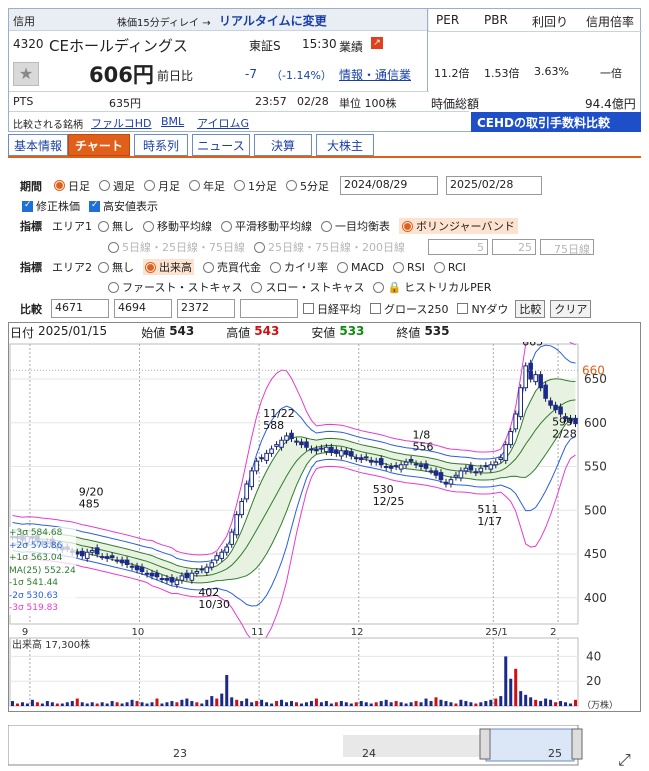 This screenshot has width=649, height=771. What do you see at coordinates (577, 744) in the screenshot?
I see `nav-handle-right` at bounding box center [577, 744].